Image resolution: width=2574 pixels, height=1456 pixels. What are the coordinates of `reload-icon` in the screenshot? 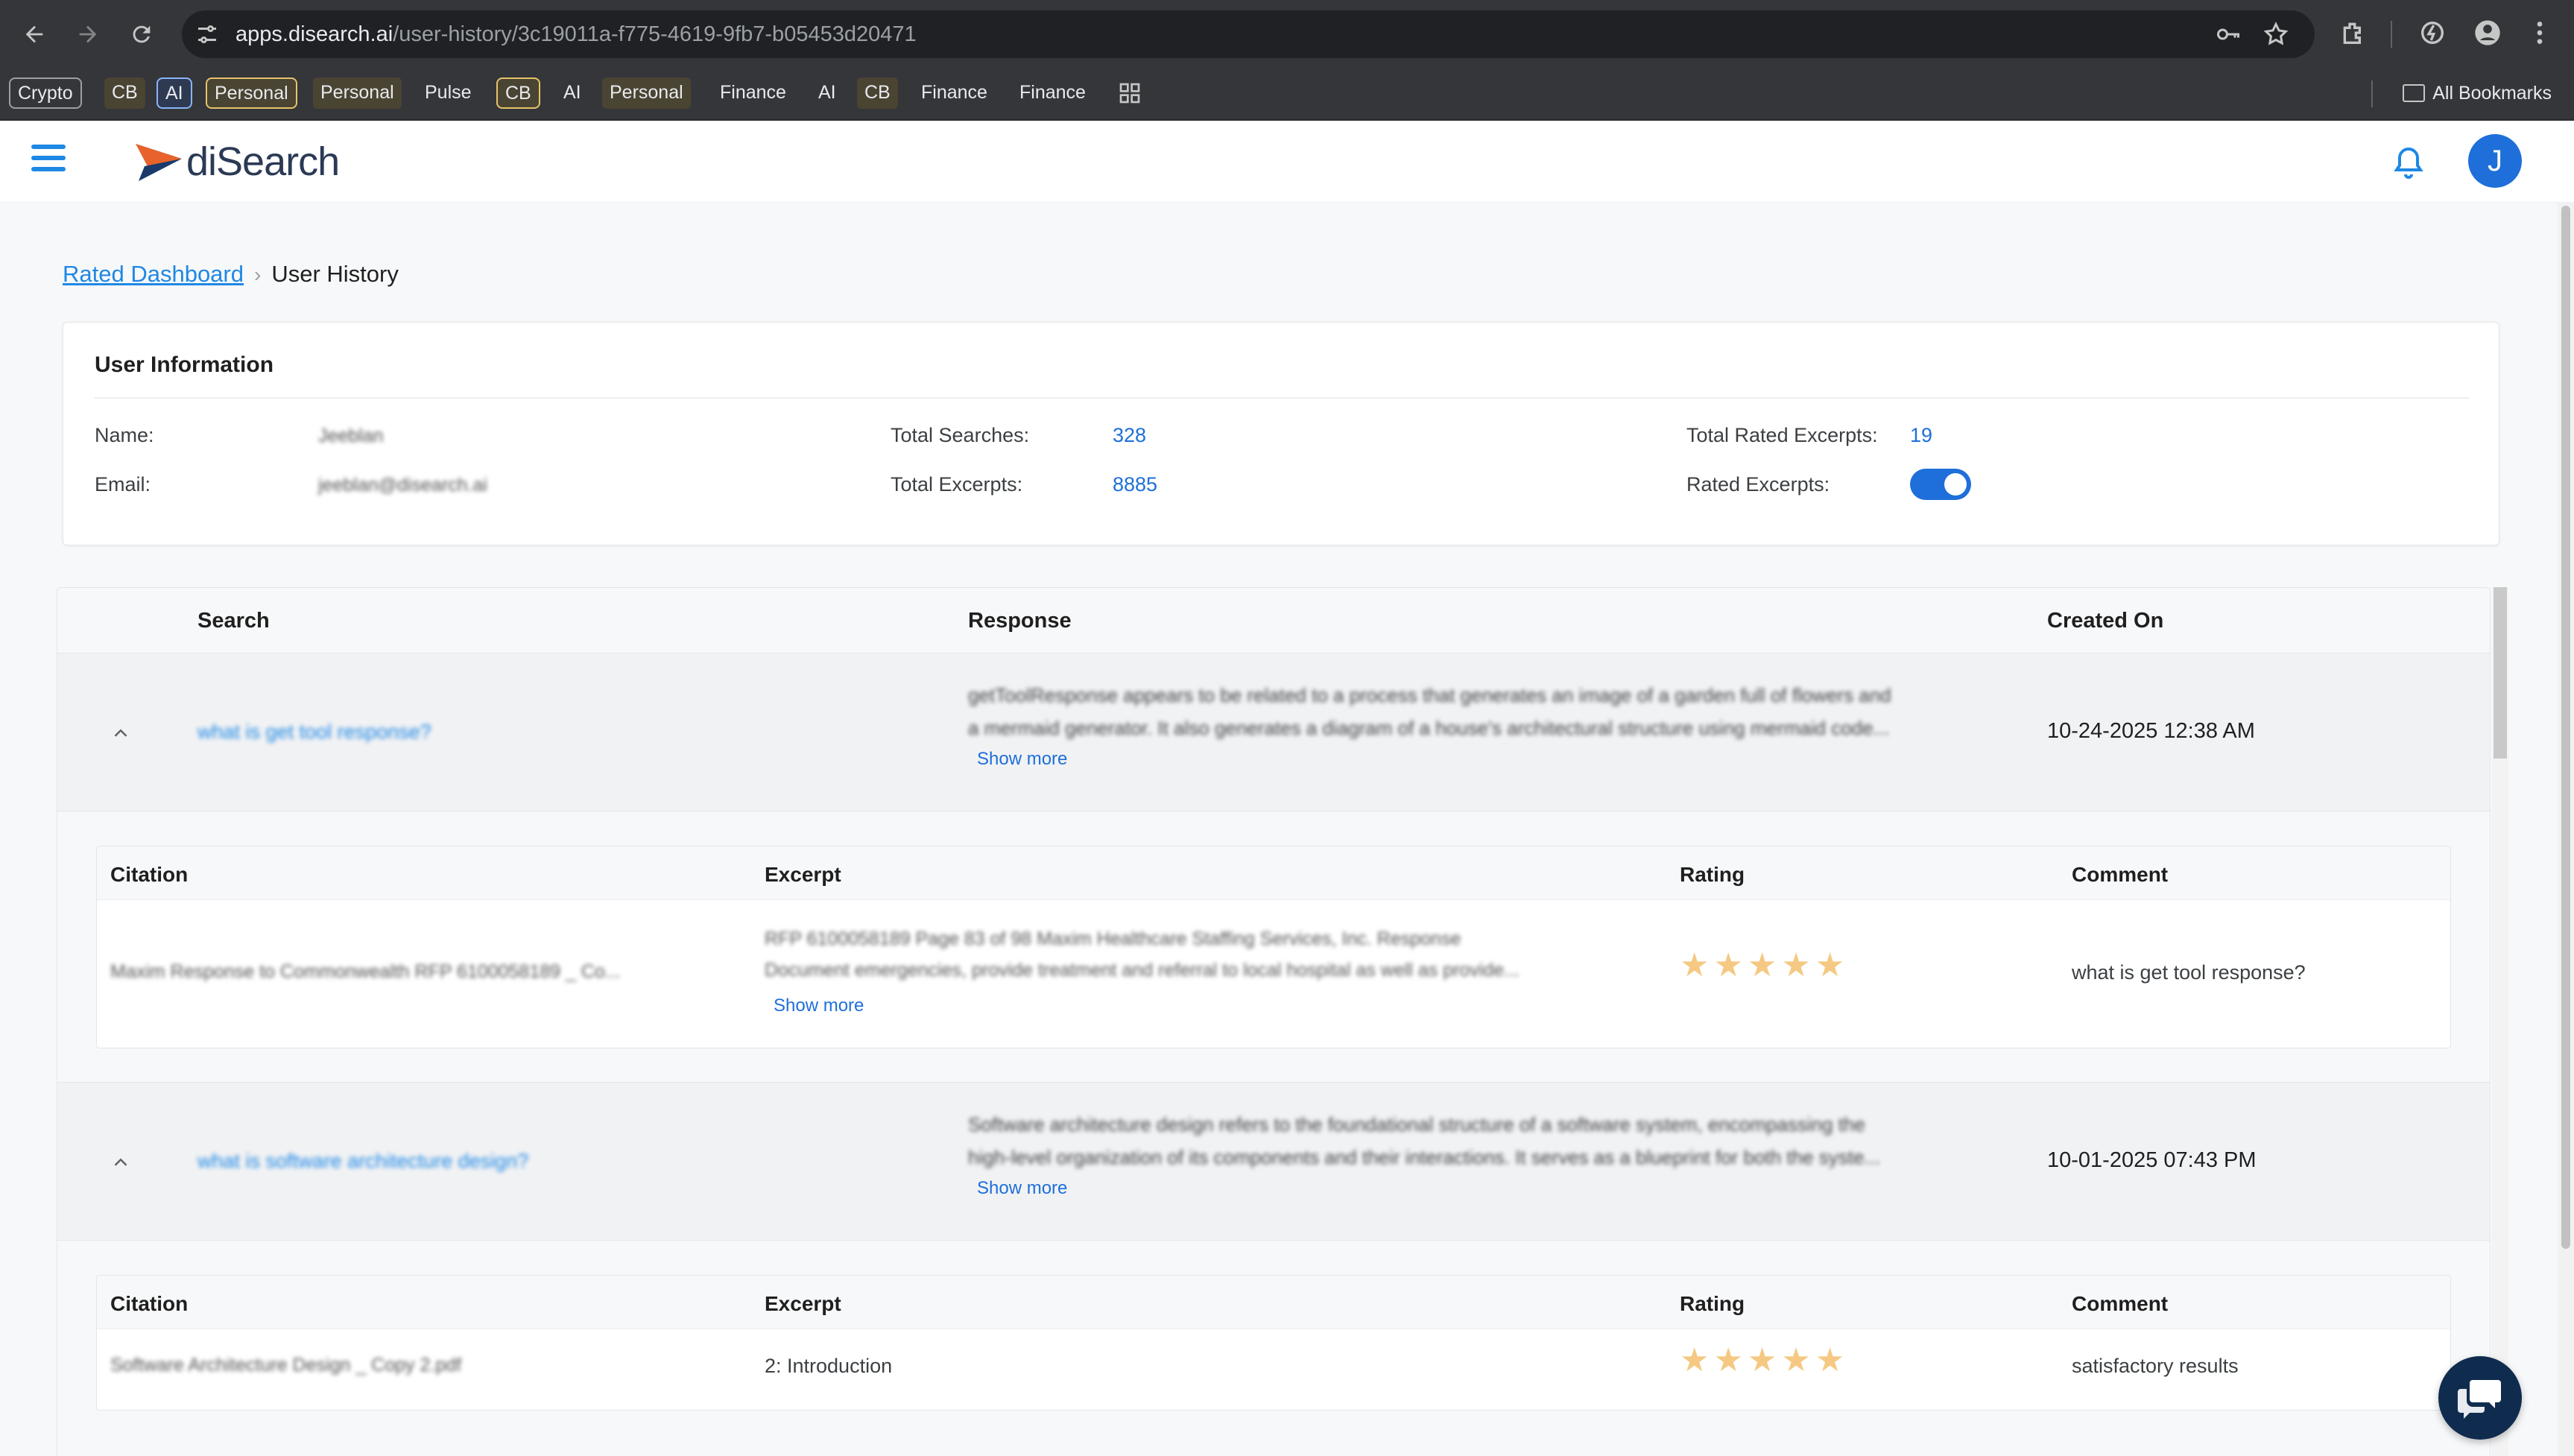 It's located at (142, 34).